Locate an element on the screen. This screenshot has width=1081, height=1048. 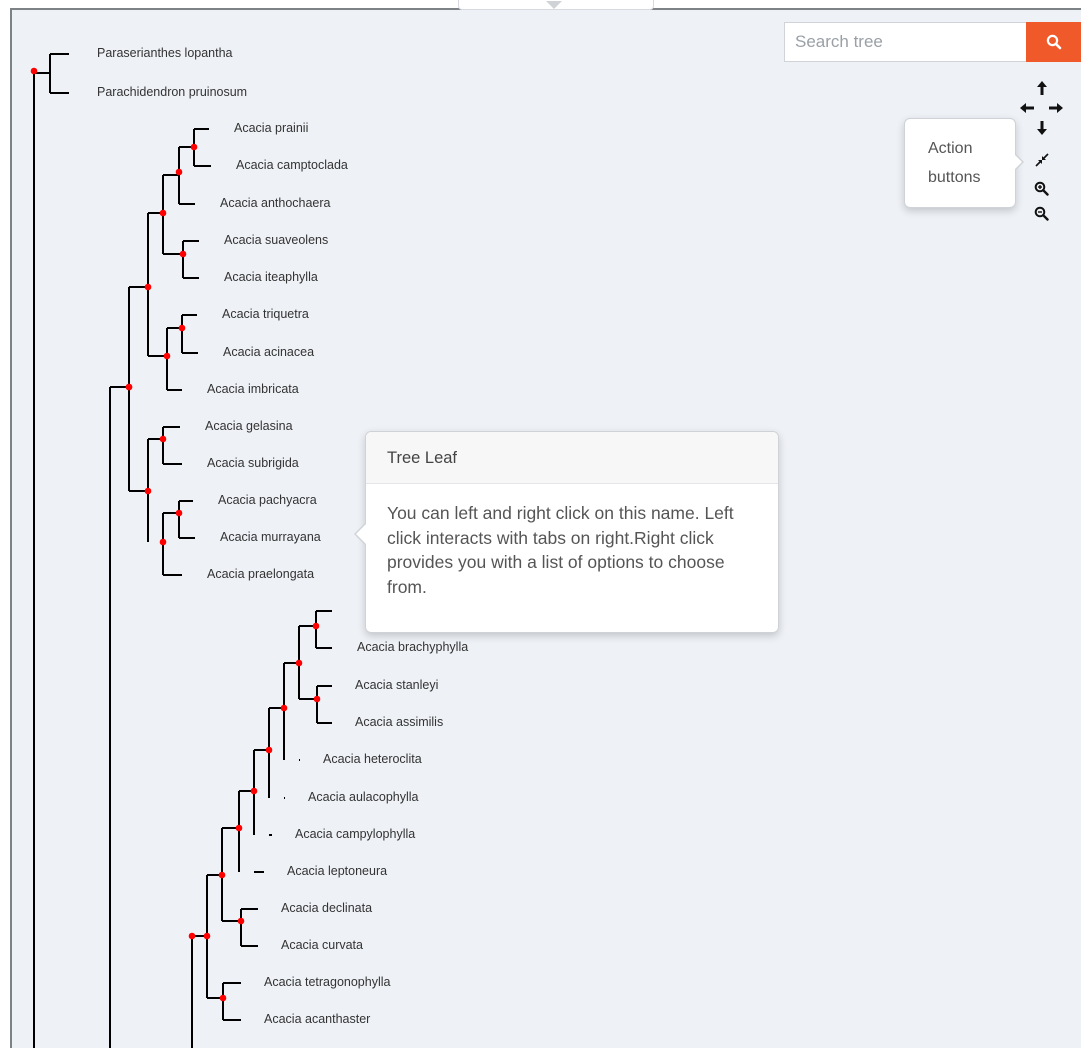
node-clade-declinata is located at coordinates (241, 921).